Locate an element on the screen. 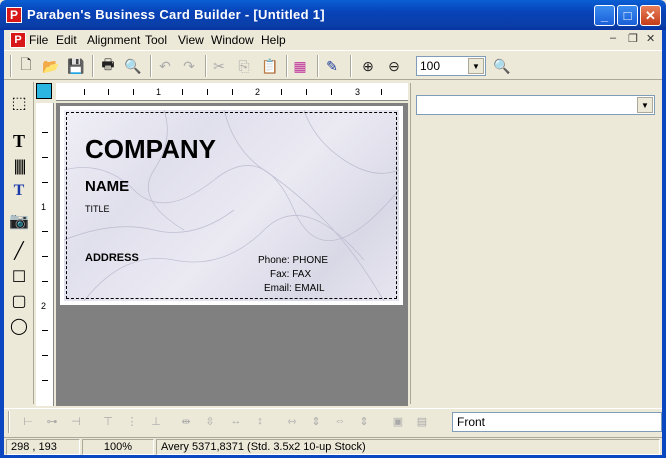 This screenshot has width=666, height=458. document-icon: P is located at coordinates (18, 40).